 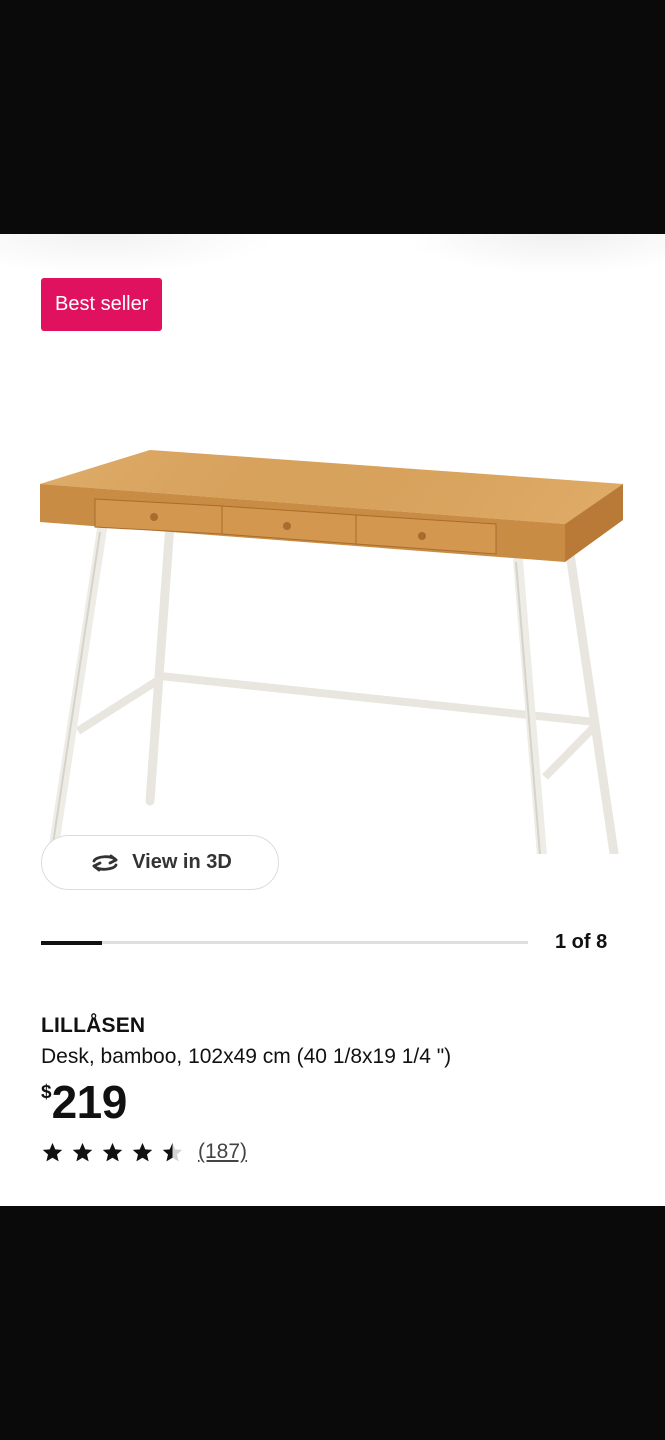 What do you see at coordinates (102, 304) in the screenshot?
I see `best-seller-badge: Best seller` at bounding box center [102, 304].